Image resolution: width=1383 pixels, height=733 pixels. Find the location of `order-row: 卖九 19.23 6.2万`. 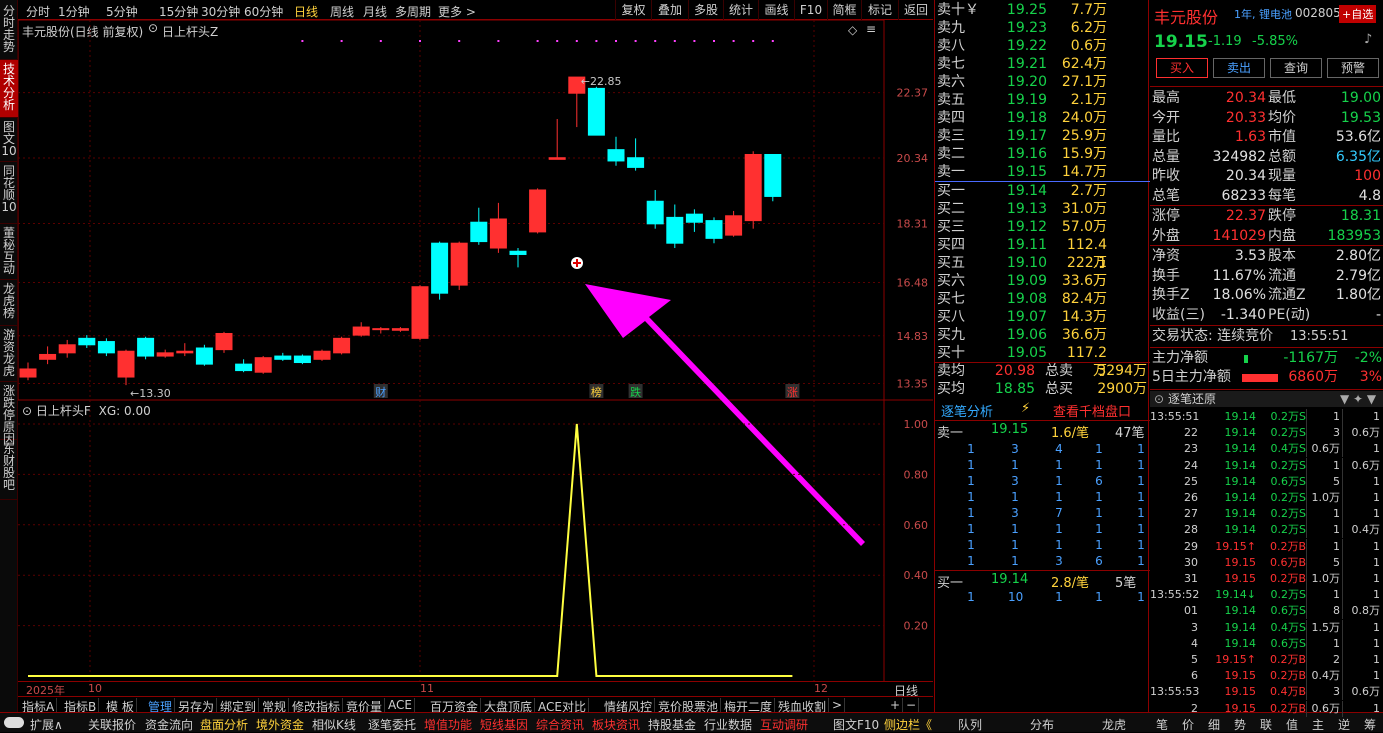

order-row: 卖九 19.23 6.2万 is located at coordinates (1042, 28).